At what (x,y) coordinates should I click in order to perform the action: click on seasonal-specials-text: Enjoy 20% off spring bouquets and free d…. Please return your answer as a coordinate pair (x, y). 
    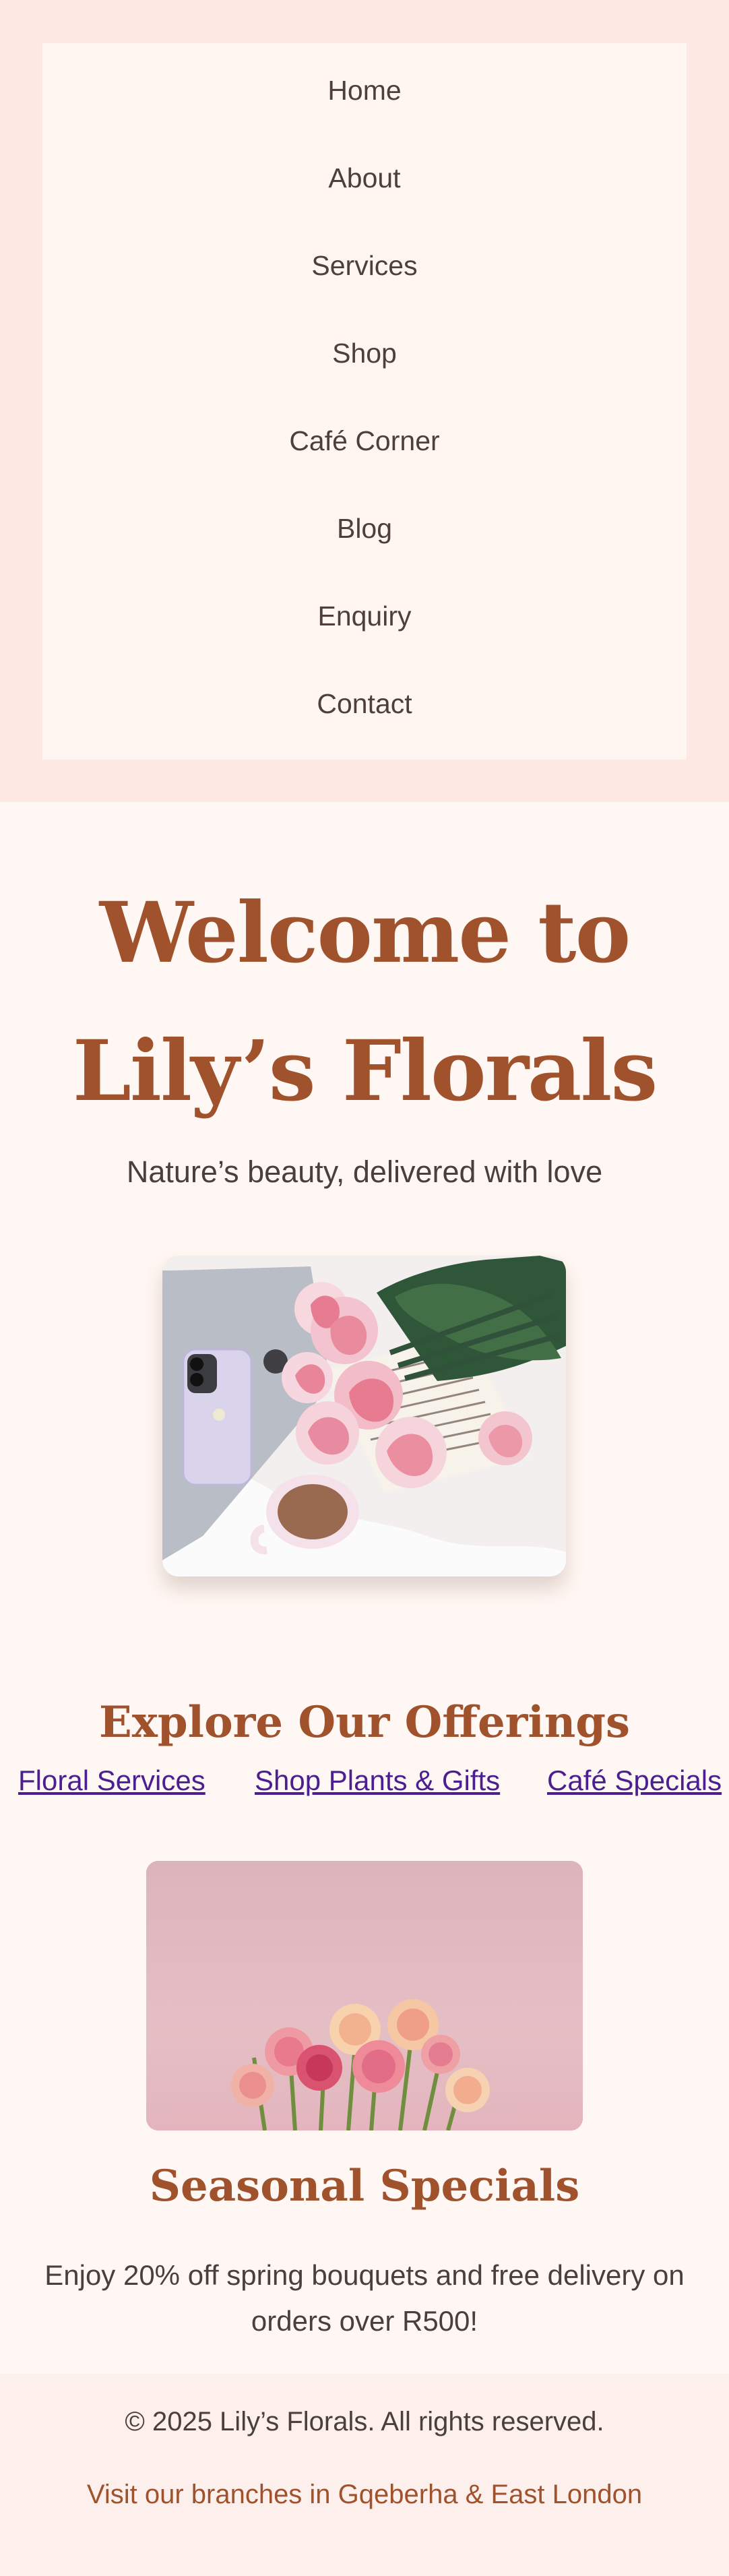
    Looking at the image, I should click on (364, 2298).